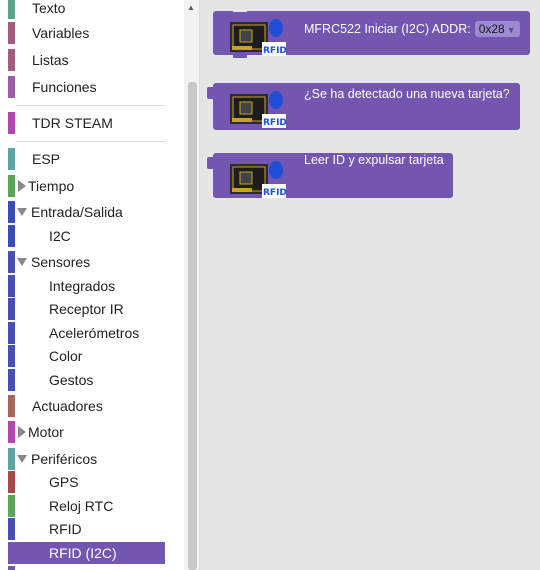  I want to click on category-integrados: Integrados, so click(86, 286).